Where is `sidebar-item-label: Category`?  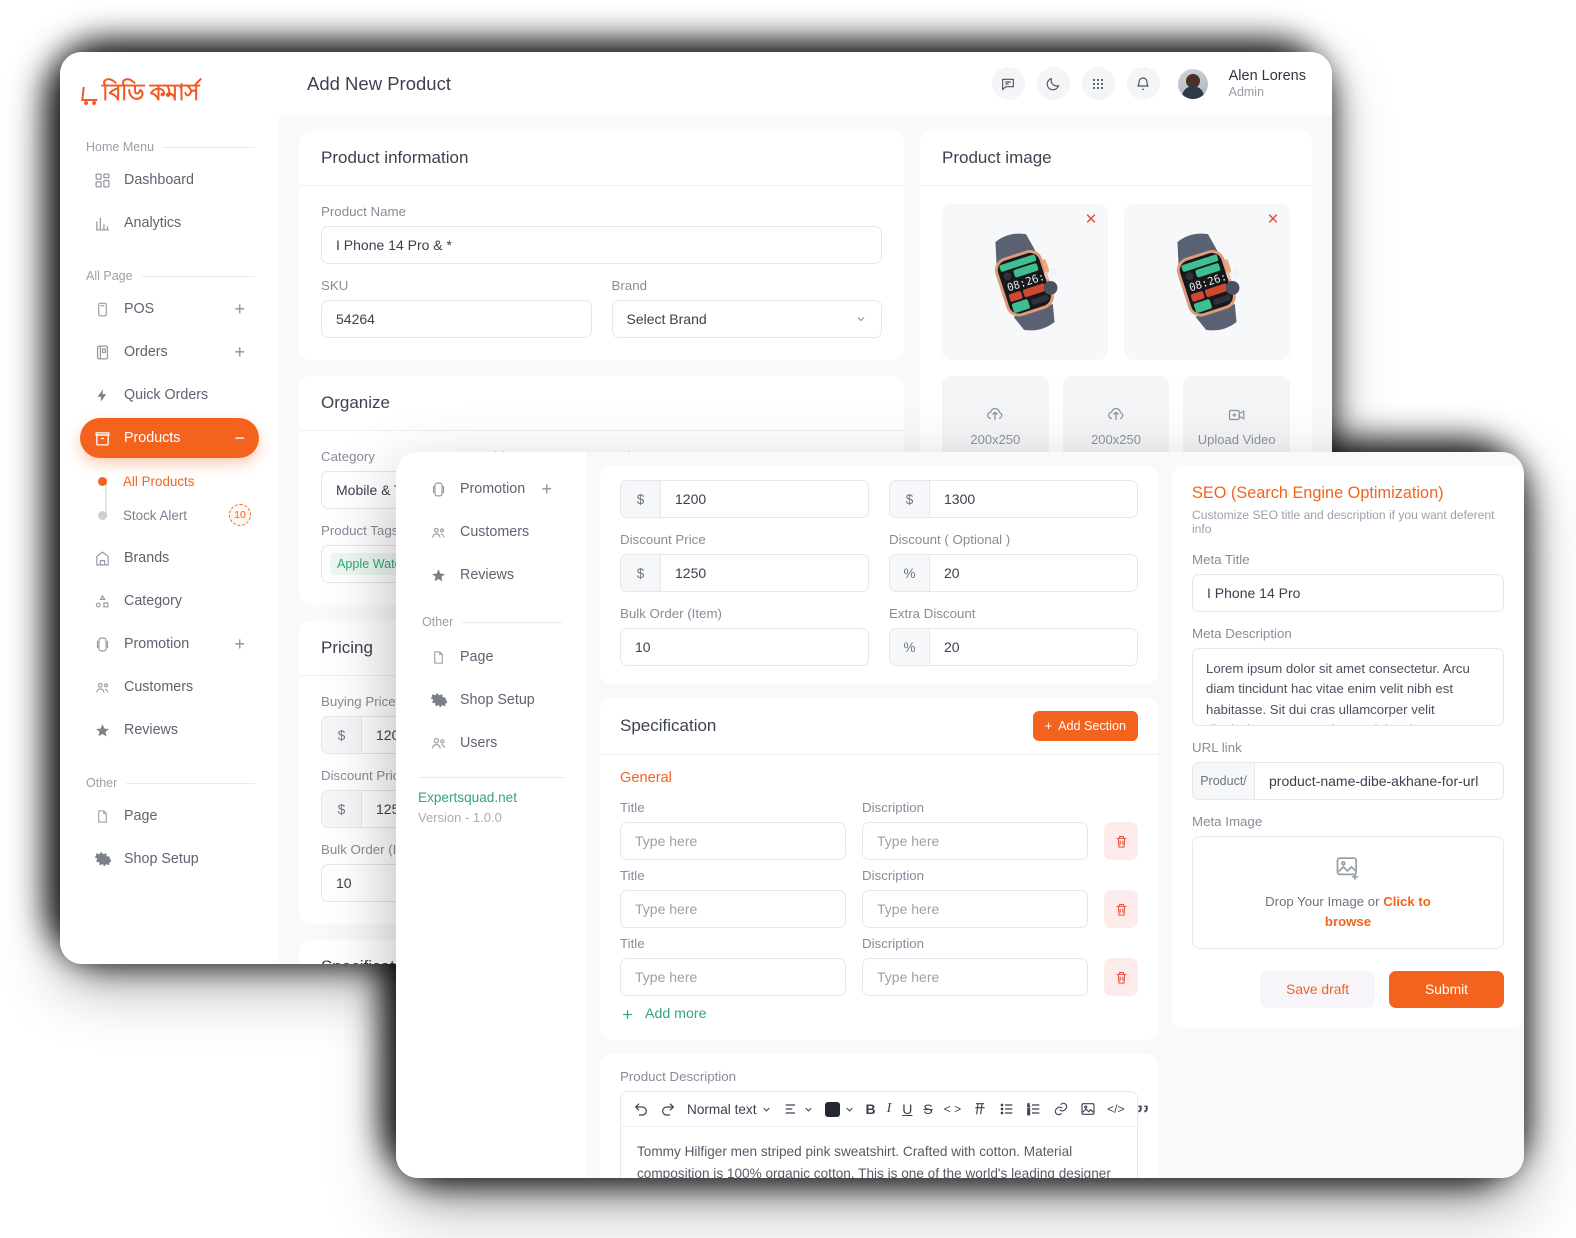
sidebar-item-label: Category is located at coordinates (153, 601).